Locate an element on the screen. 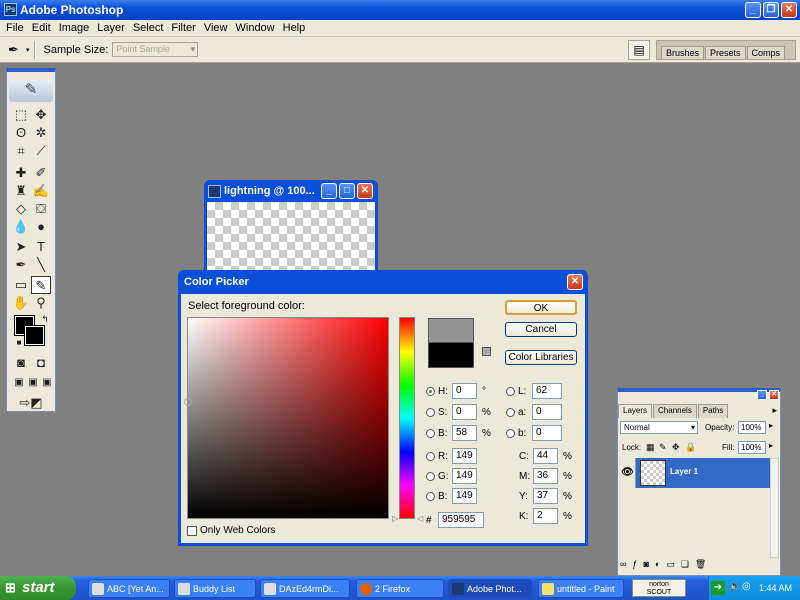  delete-layer-icon: 🗑 is located at coordinates (700, 566).